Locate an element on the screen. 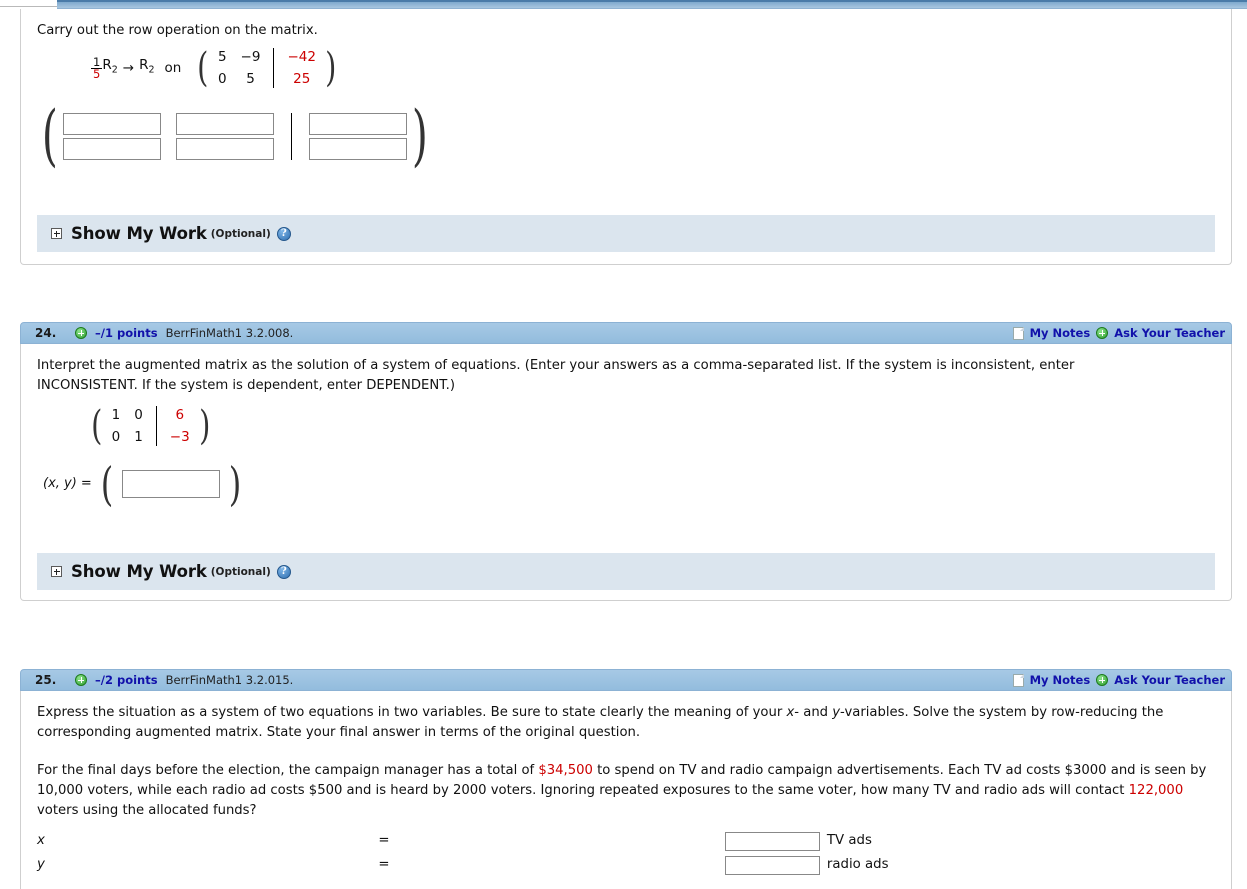 This screenshot has height=889, width=1247. row-target: R2 is located at coordinates (146, 68).